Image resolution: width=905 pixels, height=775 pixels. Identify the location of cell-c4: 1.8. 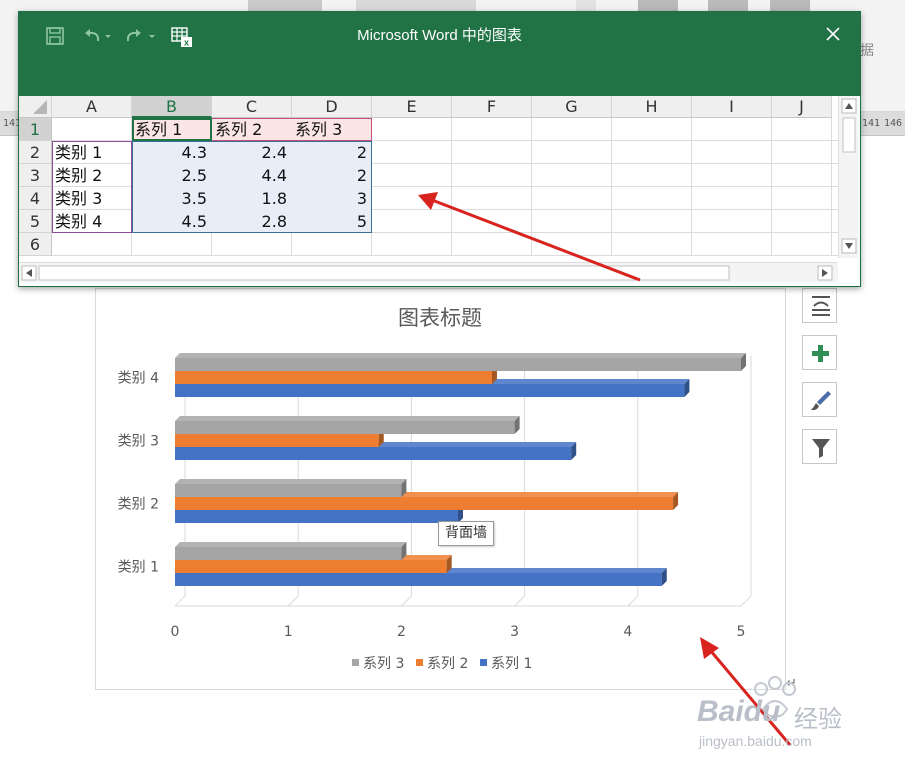
(251, 198).